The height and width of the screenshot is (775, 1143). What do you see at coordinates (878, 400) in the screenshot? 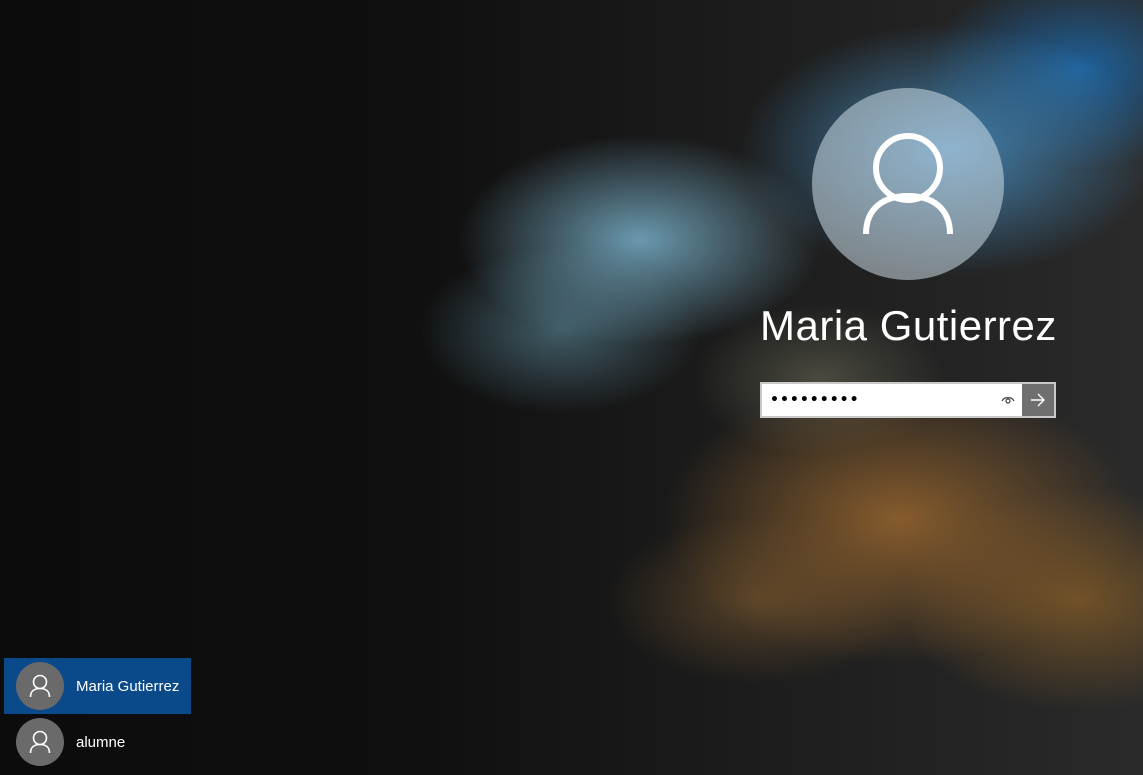
I see `password-input` at bounding box center [878, 400].